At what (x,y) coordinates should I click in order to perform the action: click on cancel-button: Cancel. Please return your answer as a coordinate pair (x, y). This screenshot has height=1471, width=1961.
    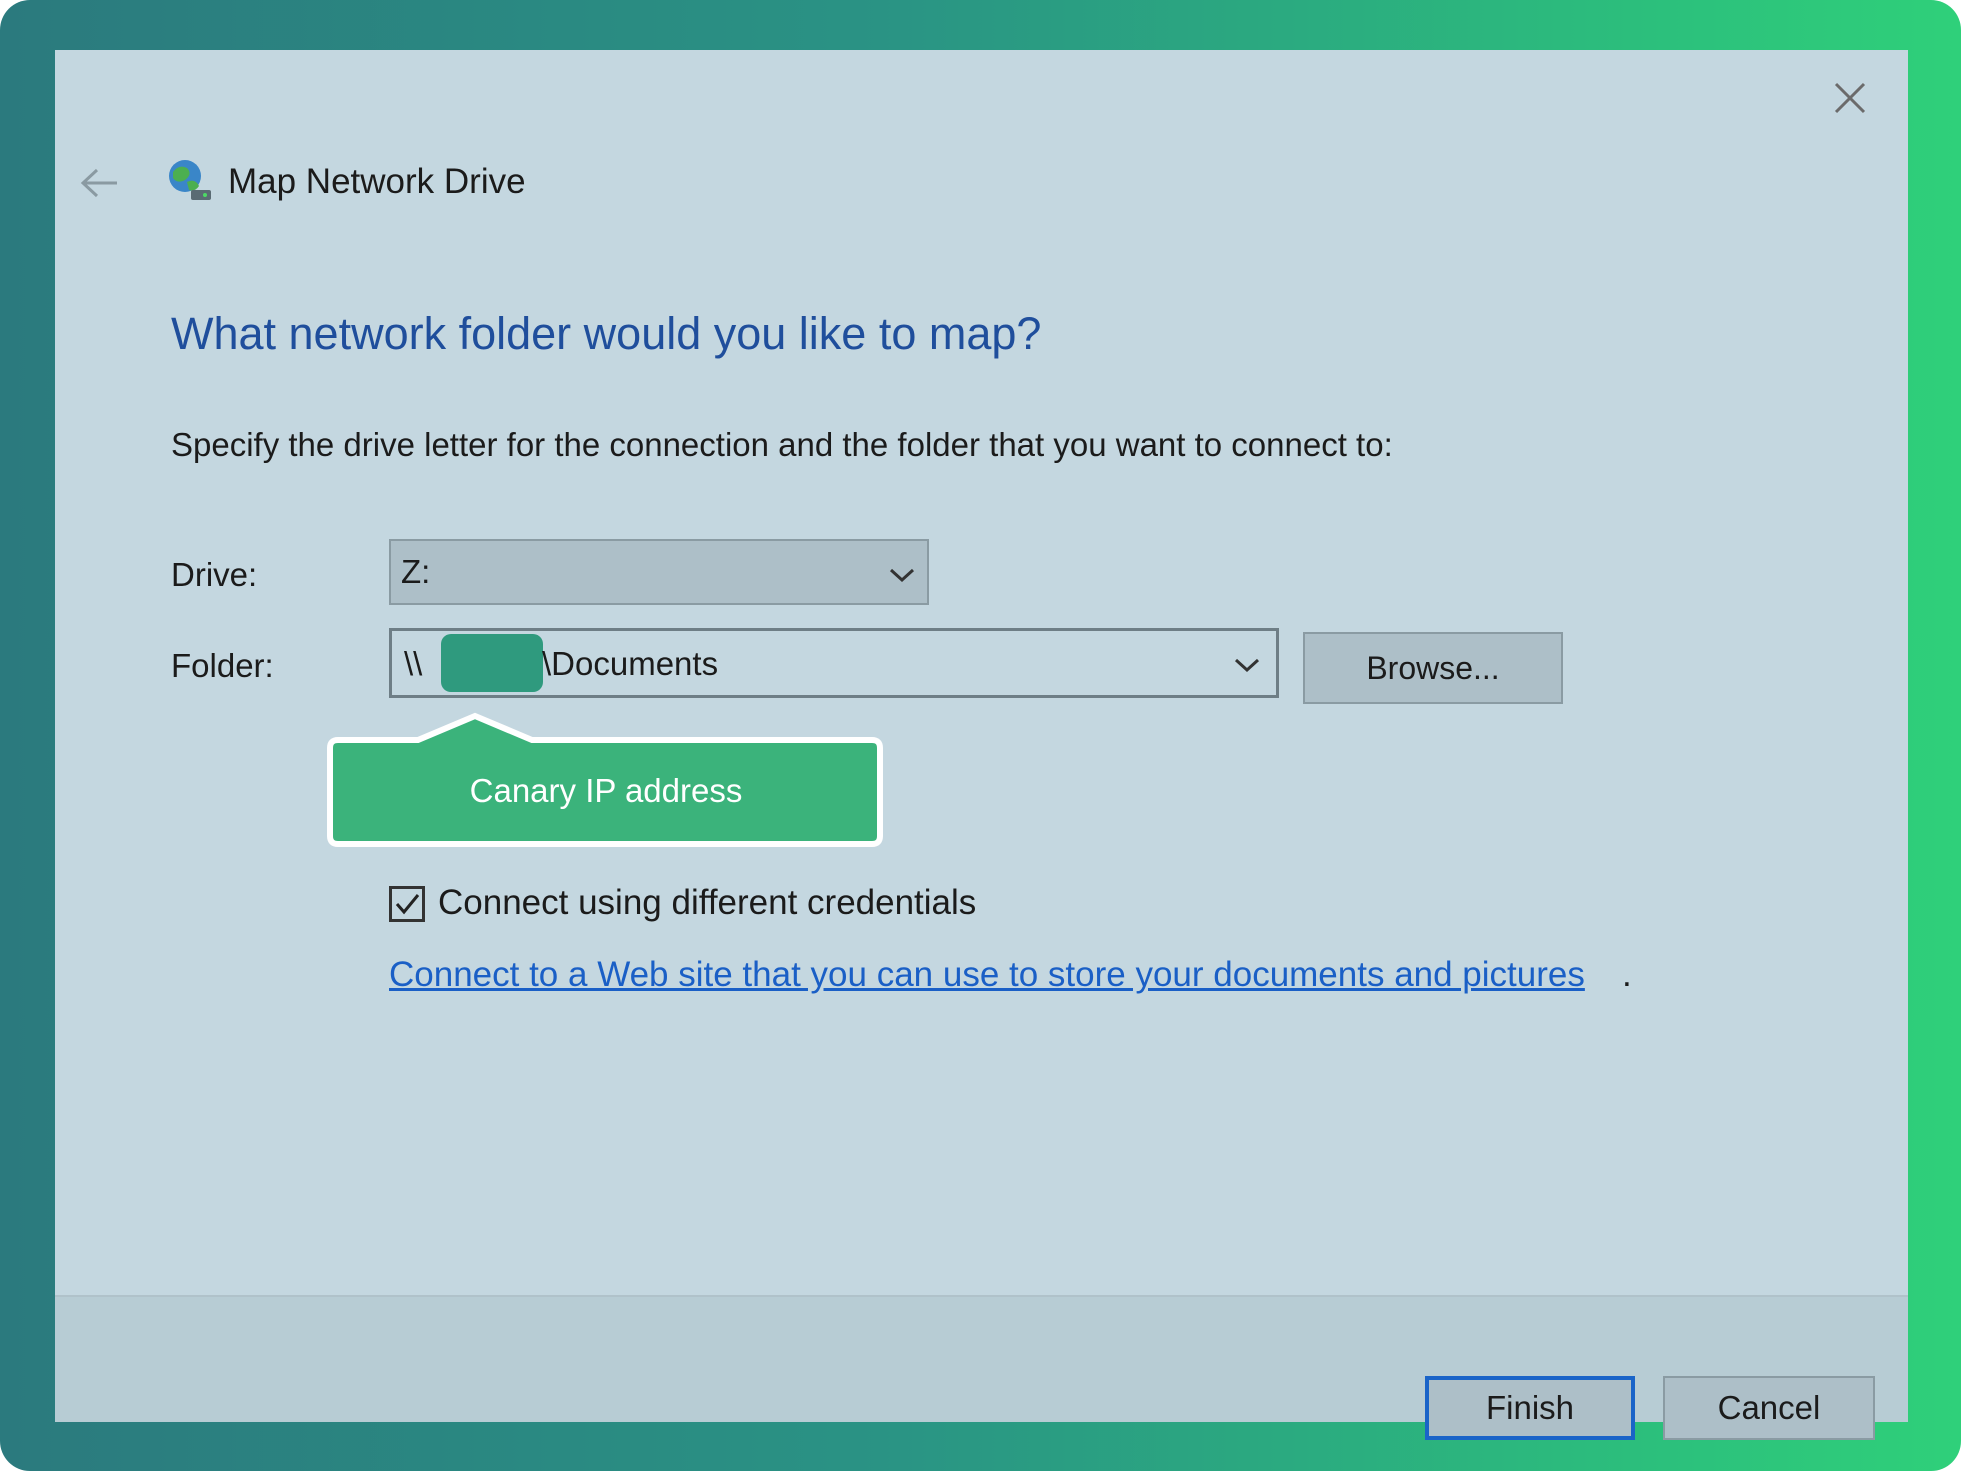
    Looking at the image, I should click on (1769, 1408).